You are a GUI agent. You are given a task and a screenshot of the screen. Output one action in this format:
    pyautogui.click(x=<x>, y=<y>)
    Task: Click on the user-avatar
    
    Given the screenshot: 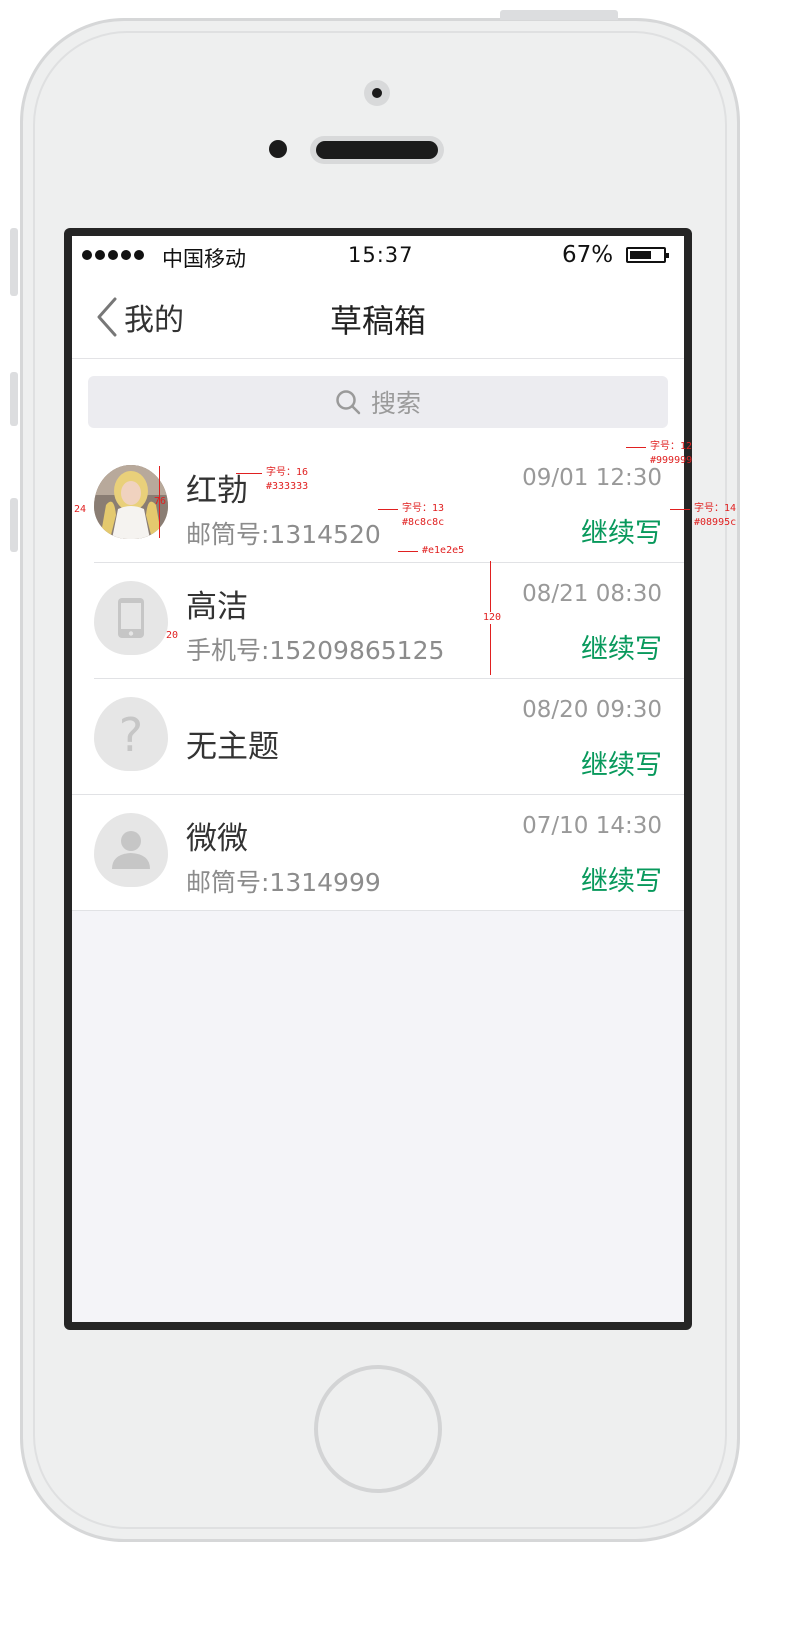 What is the action you would take?
    pyautogui.click(x=131, y=850)
    